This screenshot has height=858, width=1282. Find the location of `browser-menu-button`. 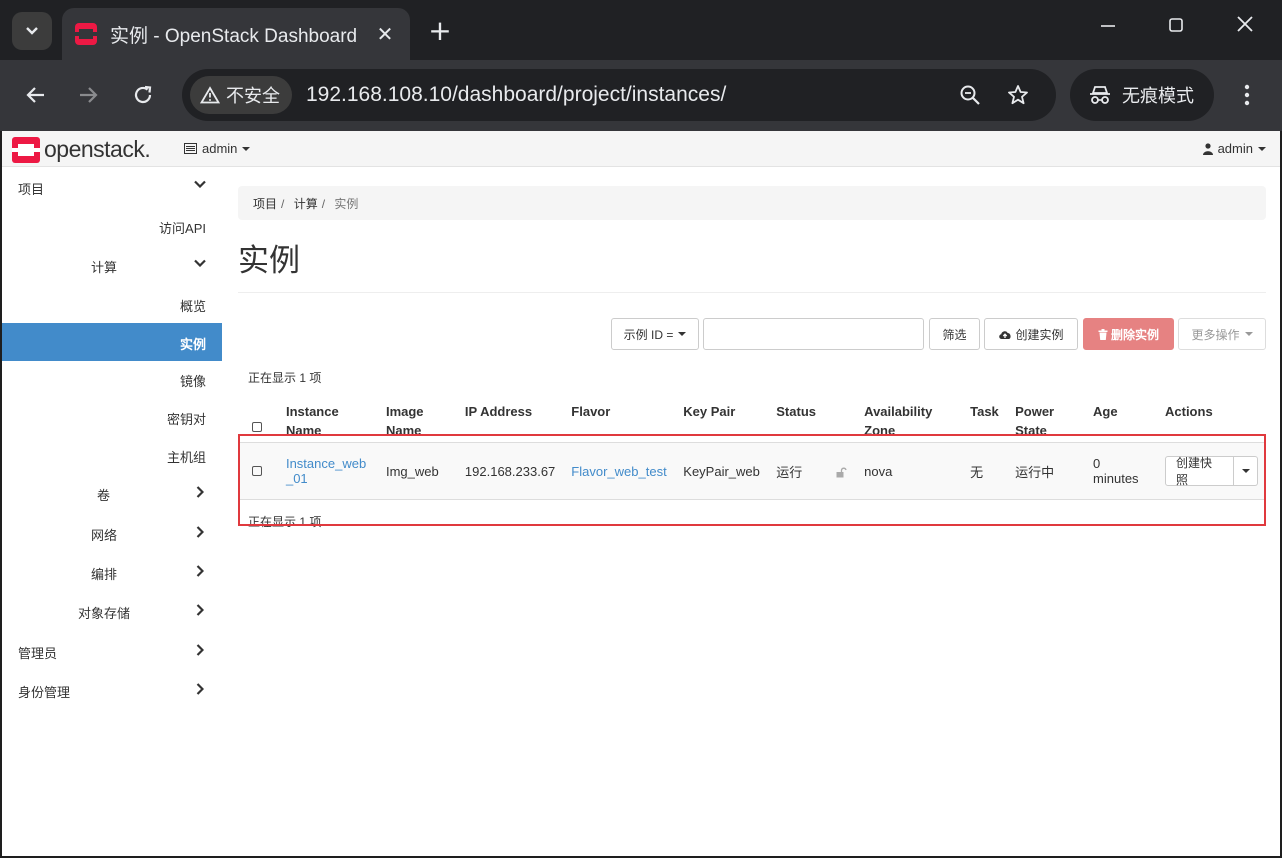

browser-menu-button is located at coordinates (1247, 95).